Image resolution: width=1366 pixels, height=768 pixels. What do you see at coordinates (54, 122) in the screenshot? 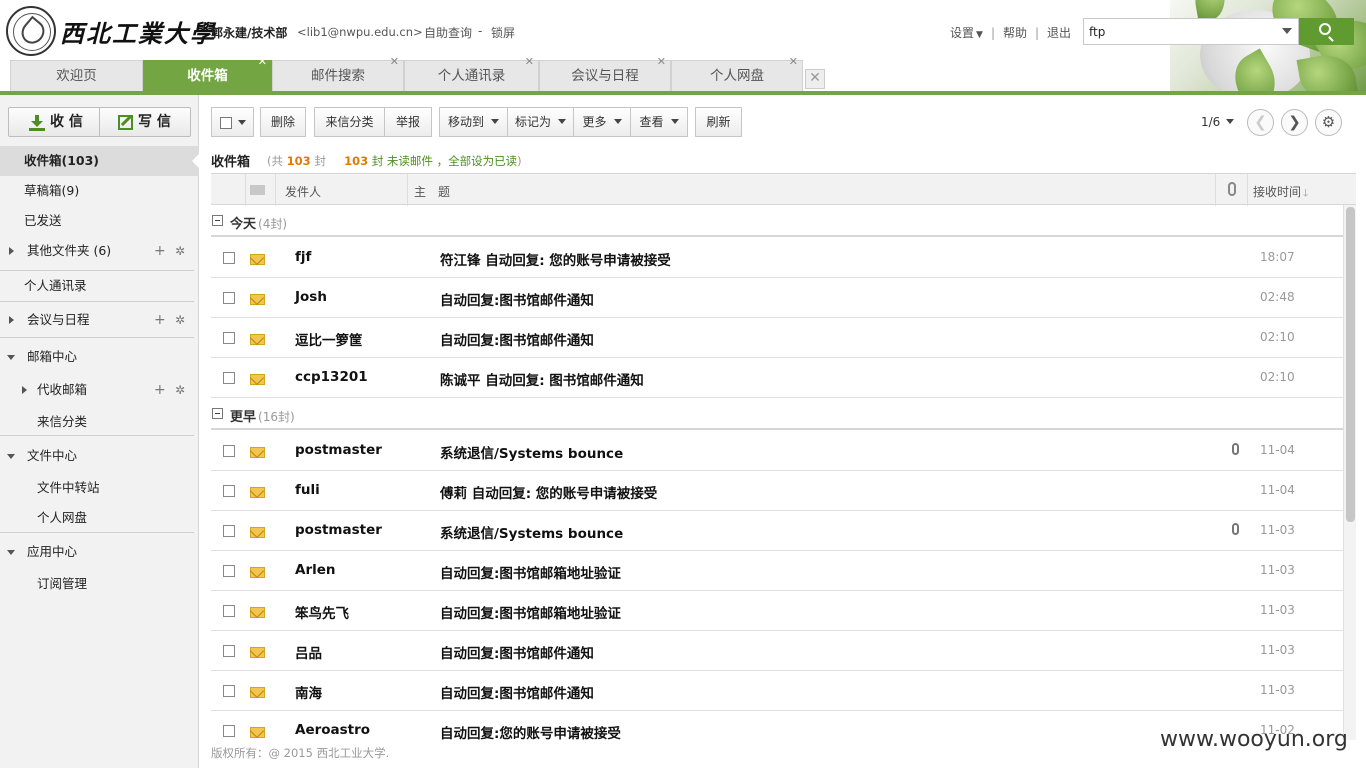
I see `receive-mail-button: 收 信` at bounding box center [54, 122].